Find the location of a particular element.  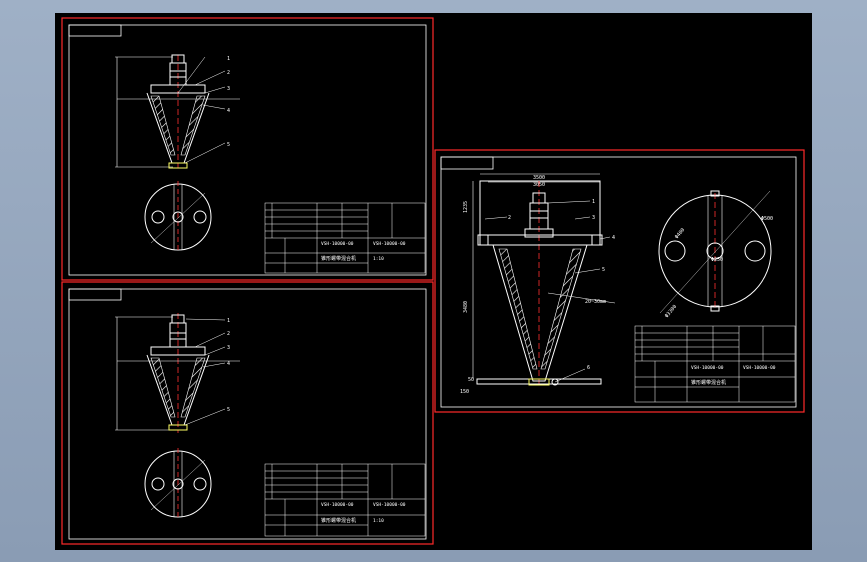

balloon-label: 6 is located at coordinates (588, 368).